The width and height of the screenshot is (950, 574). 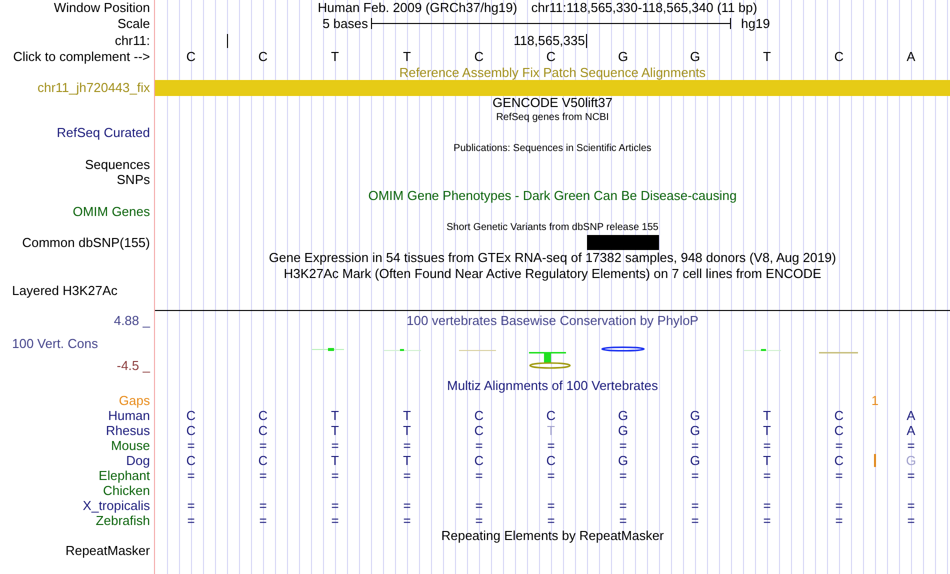 I want to click on track-label: Sequences, so click(x=117, y=165).